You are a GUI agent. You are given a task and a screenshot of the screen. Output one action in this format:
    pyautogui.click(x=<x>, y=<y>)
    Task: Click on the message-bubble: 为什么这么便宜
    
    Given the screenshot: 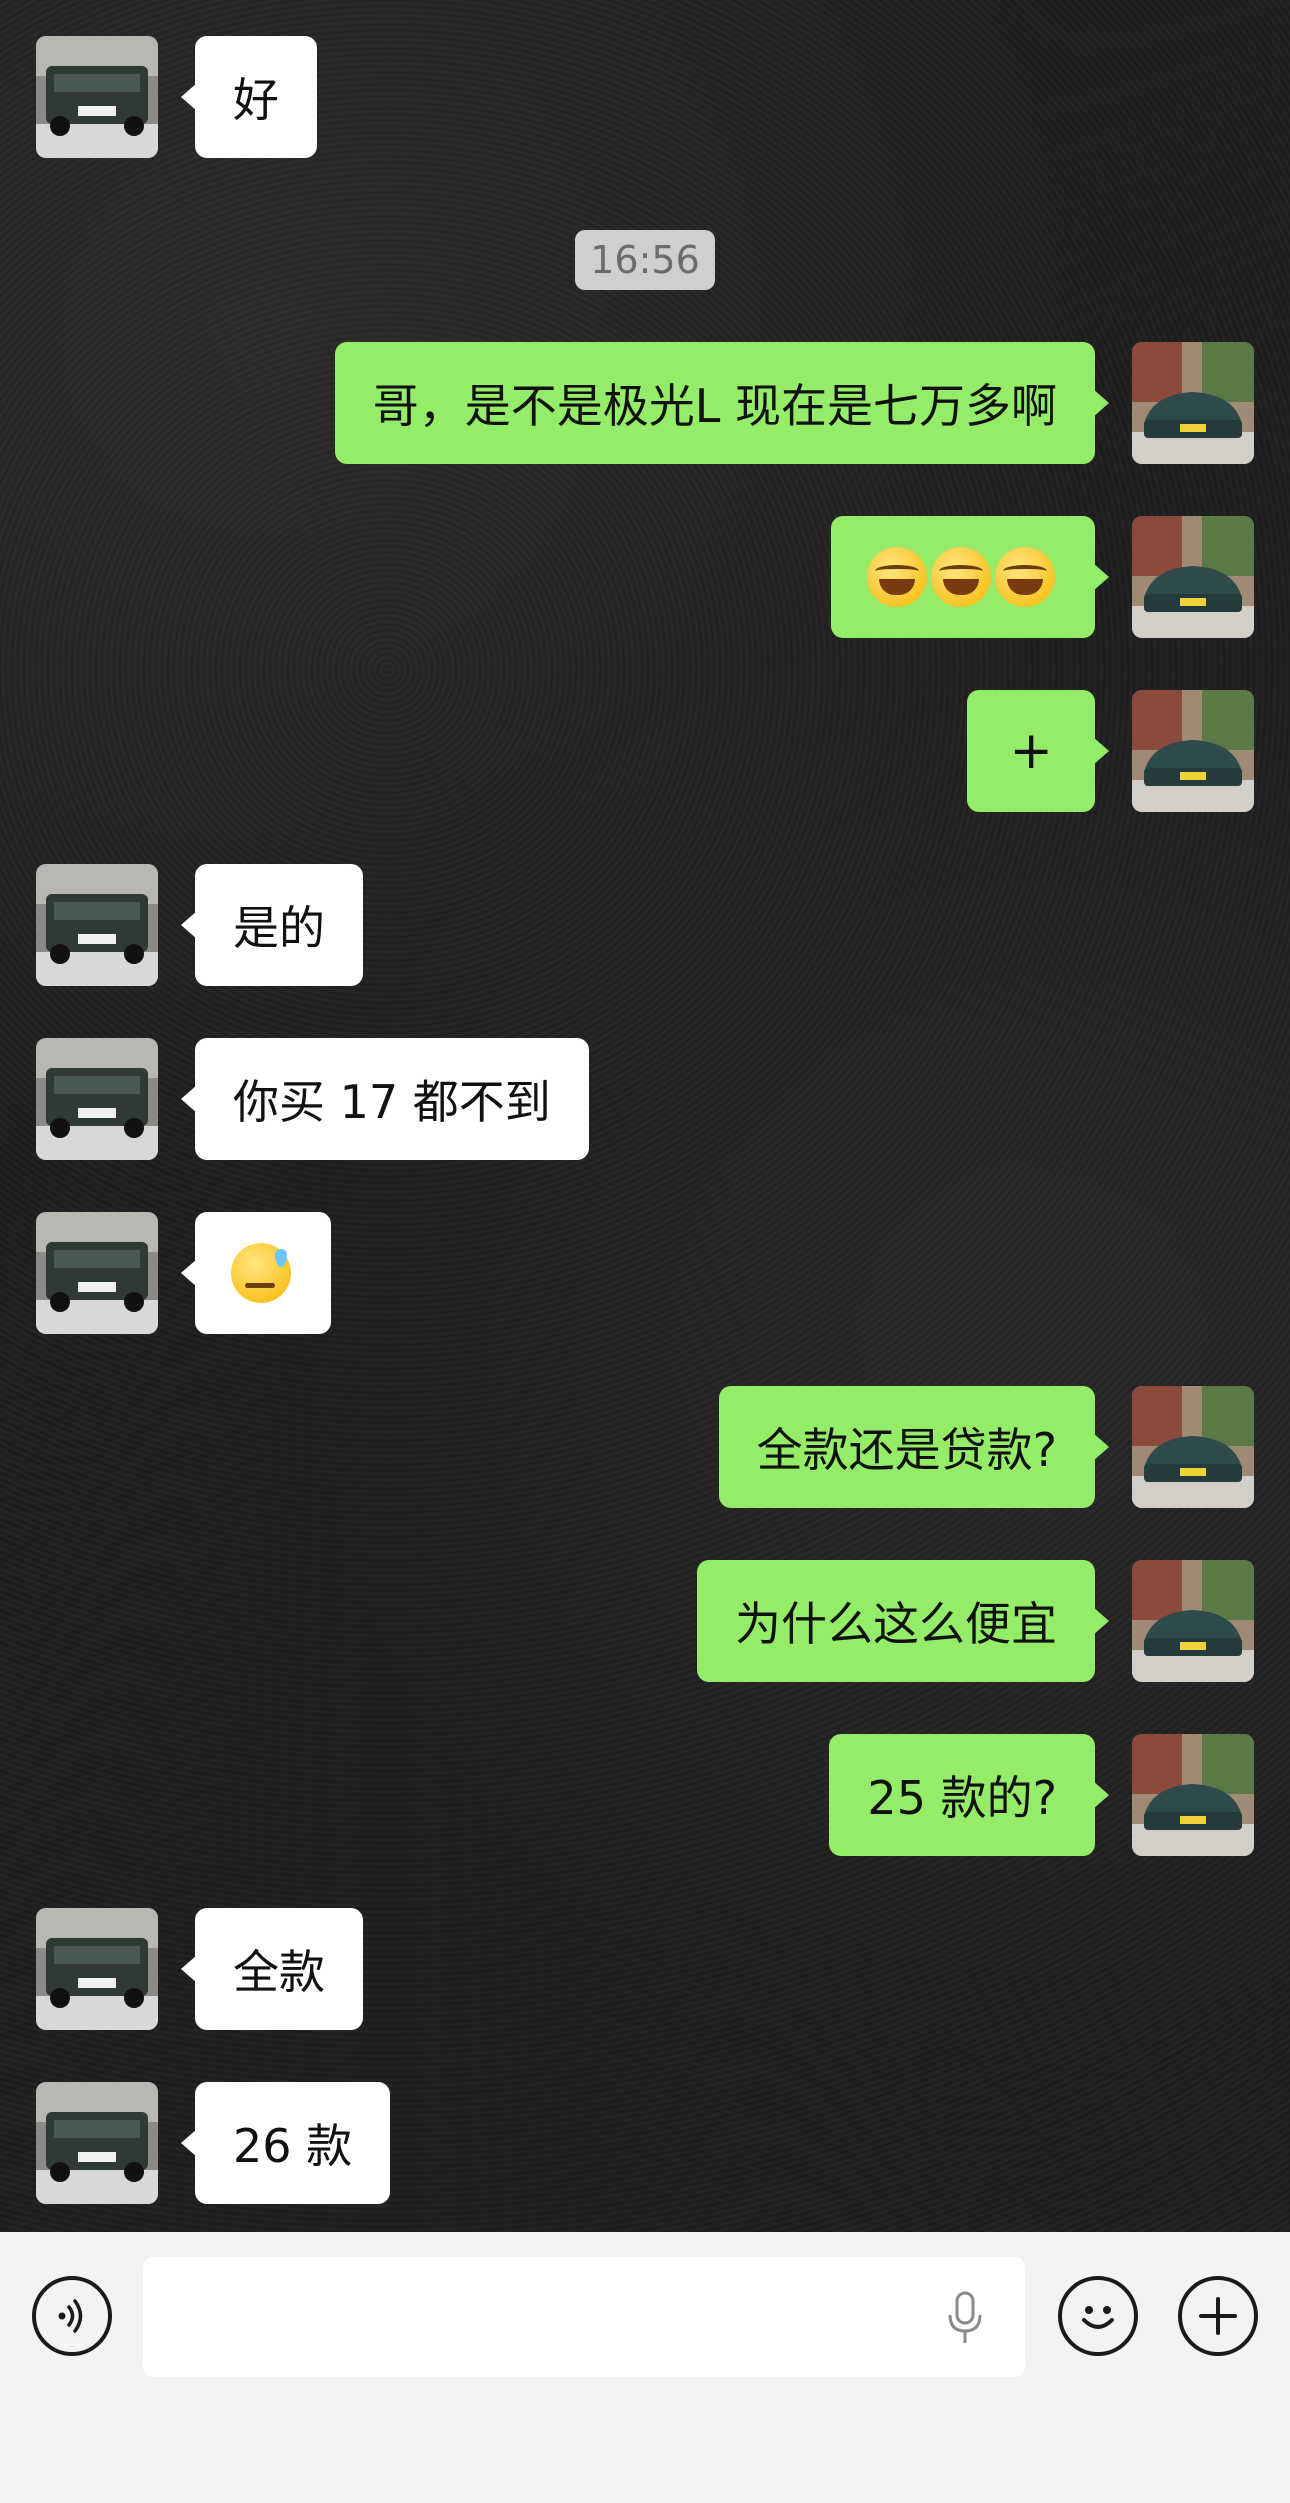 What is the action you would take?
    pyautogui.click(x=903, y=1621)
    